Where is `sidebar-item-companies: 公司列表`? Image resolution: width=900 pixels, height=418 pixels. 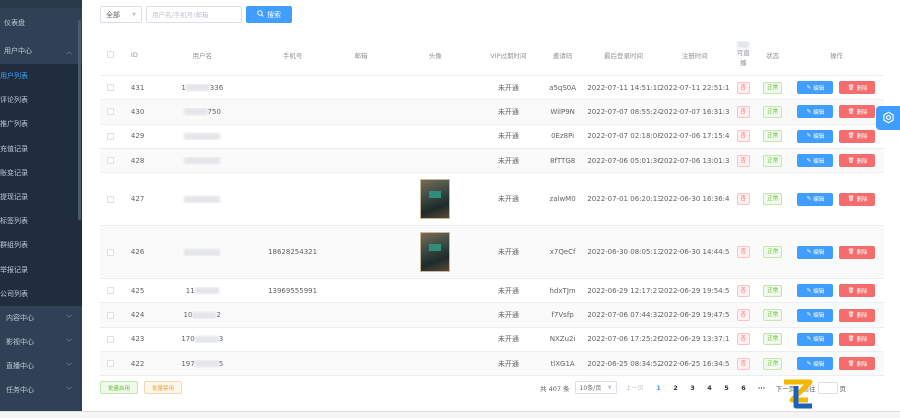
sidebar-item-companies: 公司列表 is located at coordinates (41, 294).